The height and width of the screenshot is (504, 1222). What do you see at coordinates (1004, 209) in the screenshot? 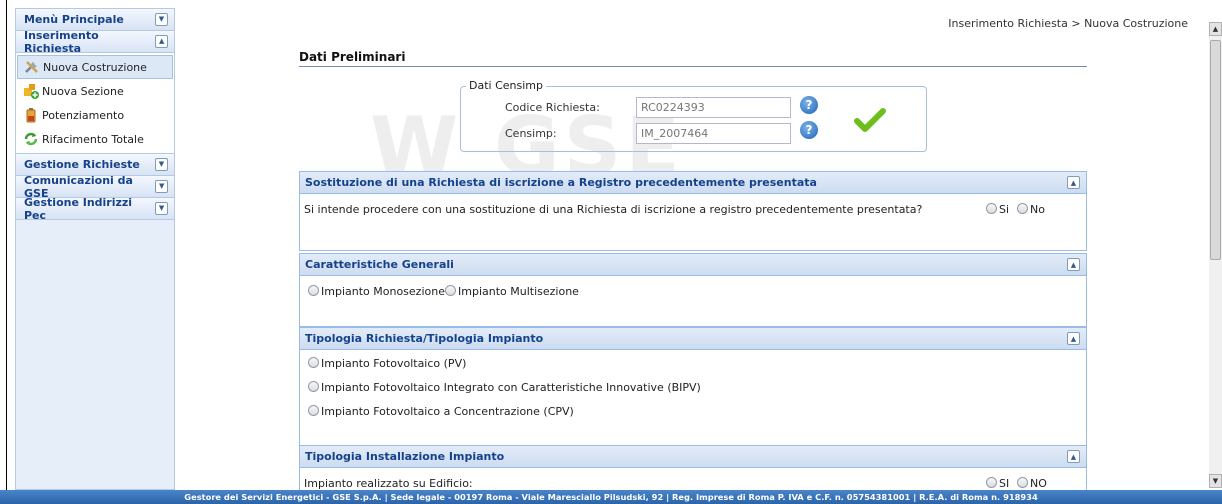
I see `radio-label: Si` at bounding box center [1004, 209].